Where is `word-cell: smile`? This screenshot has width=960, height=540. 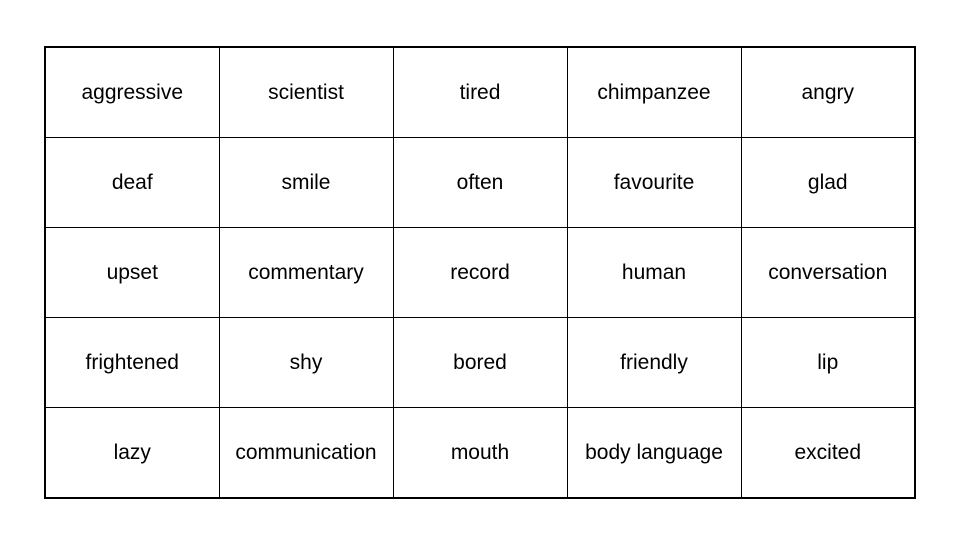
word-cell: smile is located at coordinates (306, 182).